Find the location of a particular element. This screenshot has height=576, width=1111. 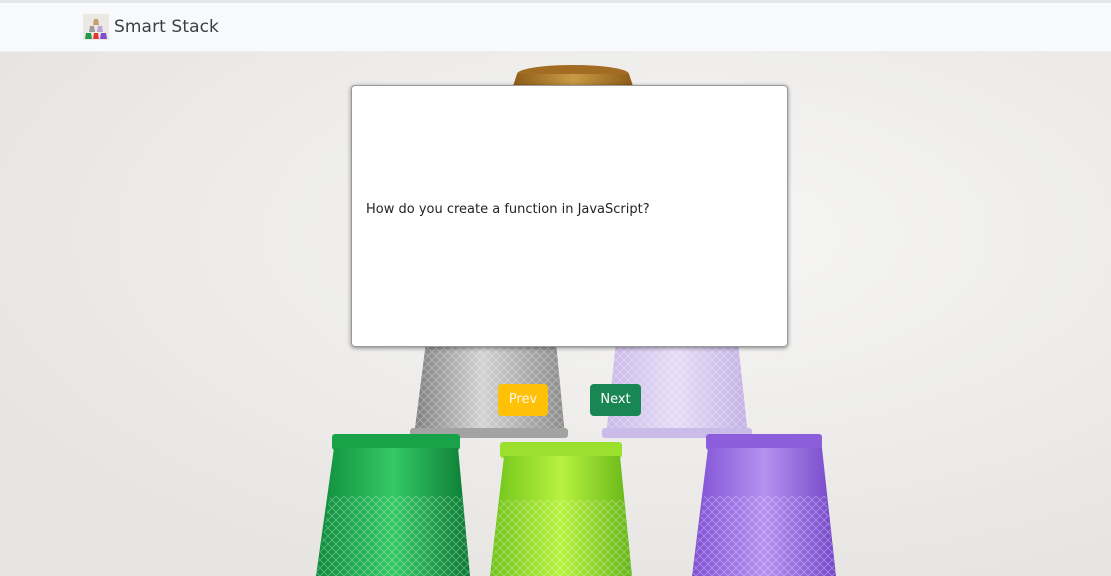

navbar: Smart Stack is located at coordinates (555, 27).